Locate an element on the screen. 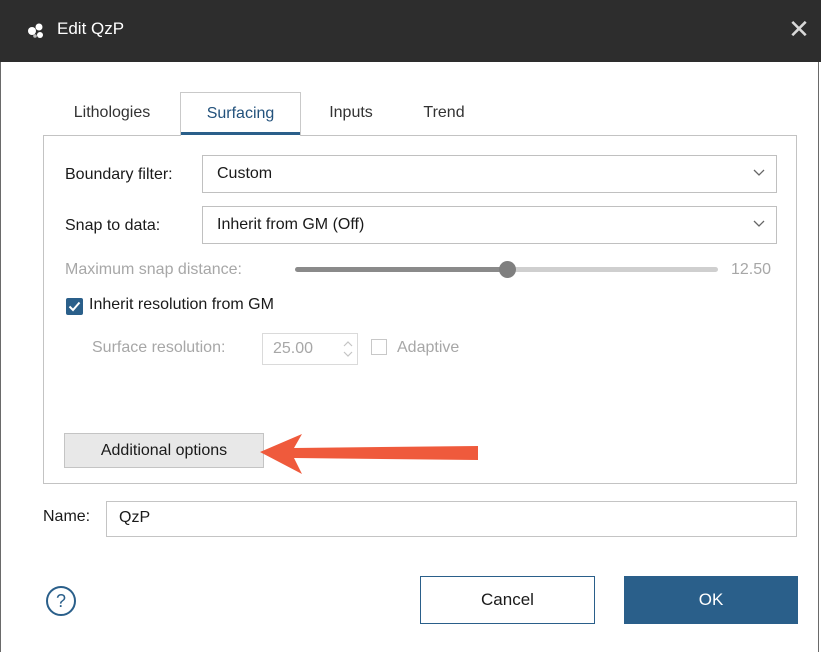 The height and width of the screenshot is (652, 821). tab-inputs: Inputs is located at coordinates (351, 113).